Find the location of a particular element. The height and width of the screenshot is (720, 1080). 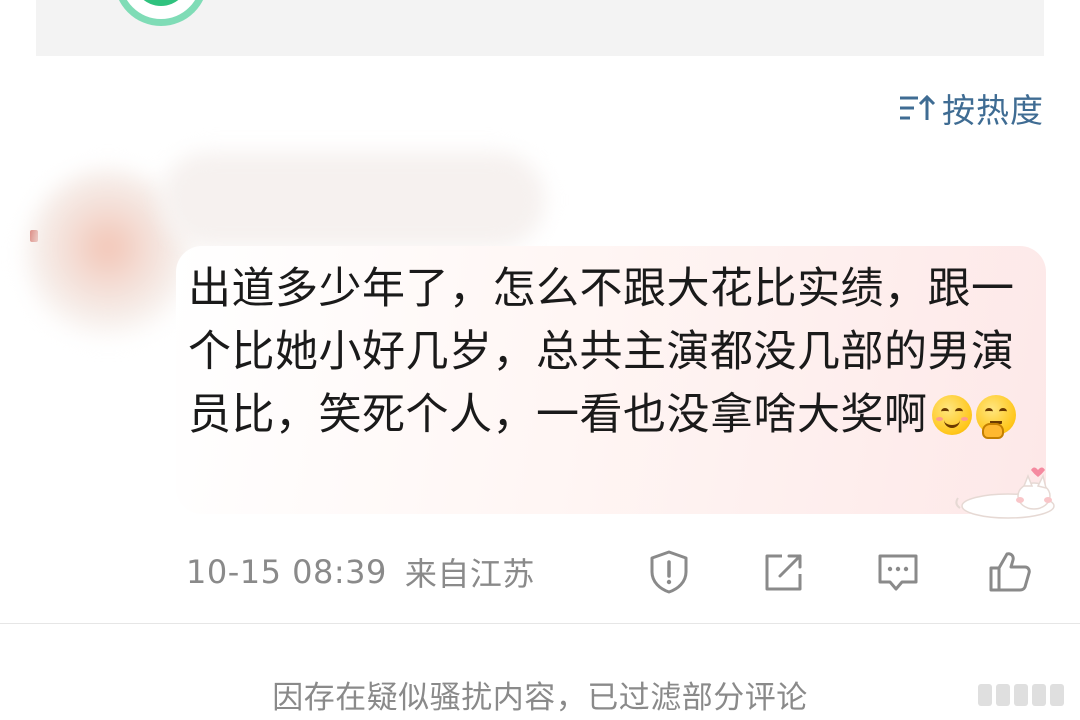

watermark is located at coordinates (1021, 695).